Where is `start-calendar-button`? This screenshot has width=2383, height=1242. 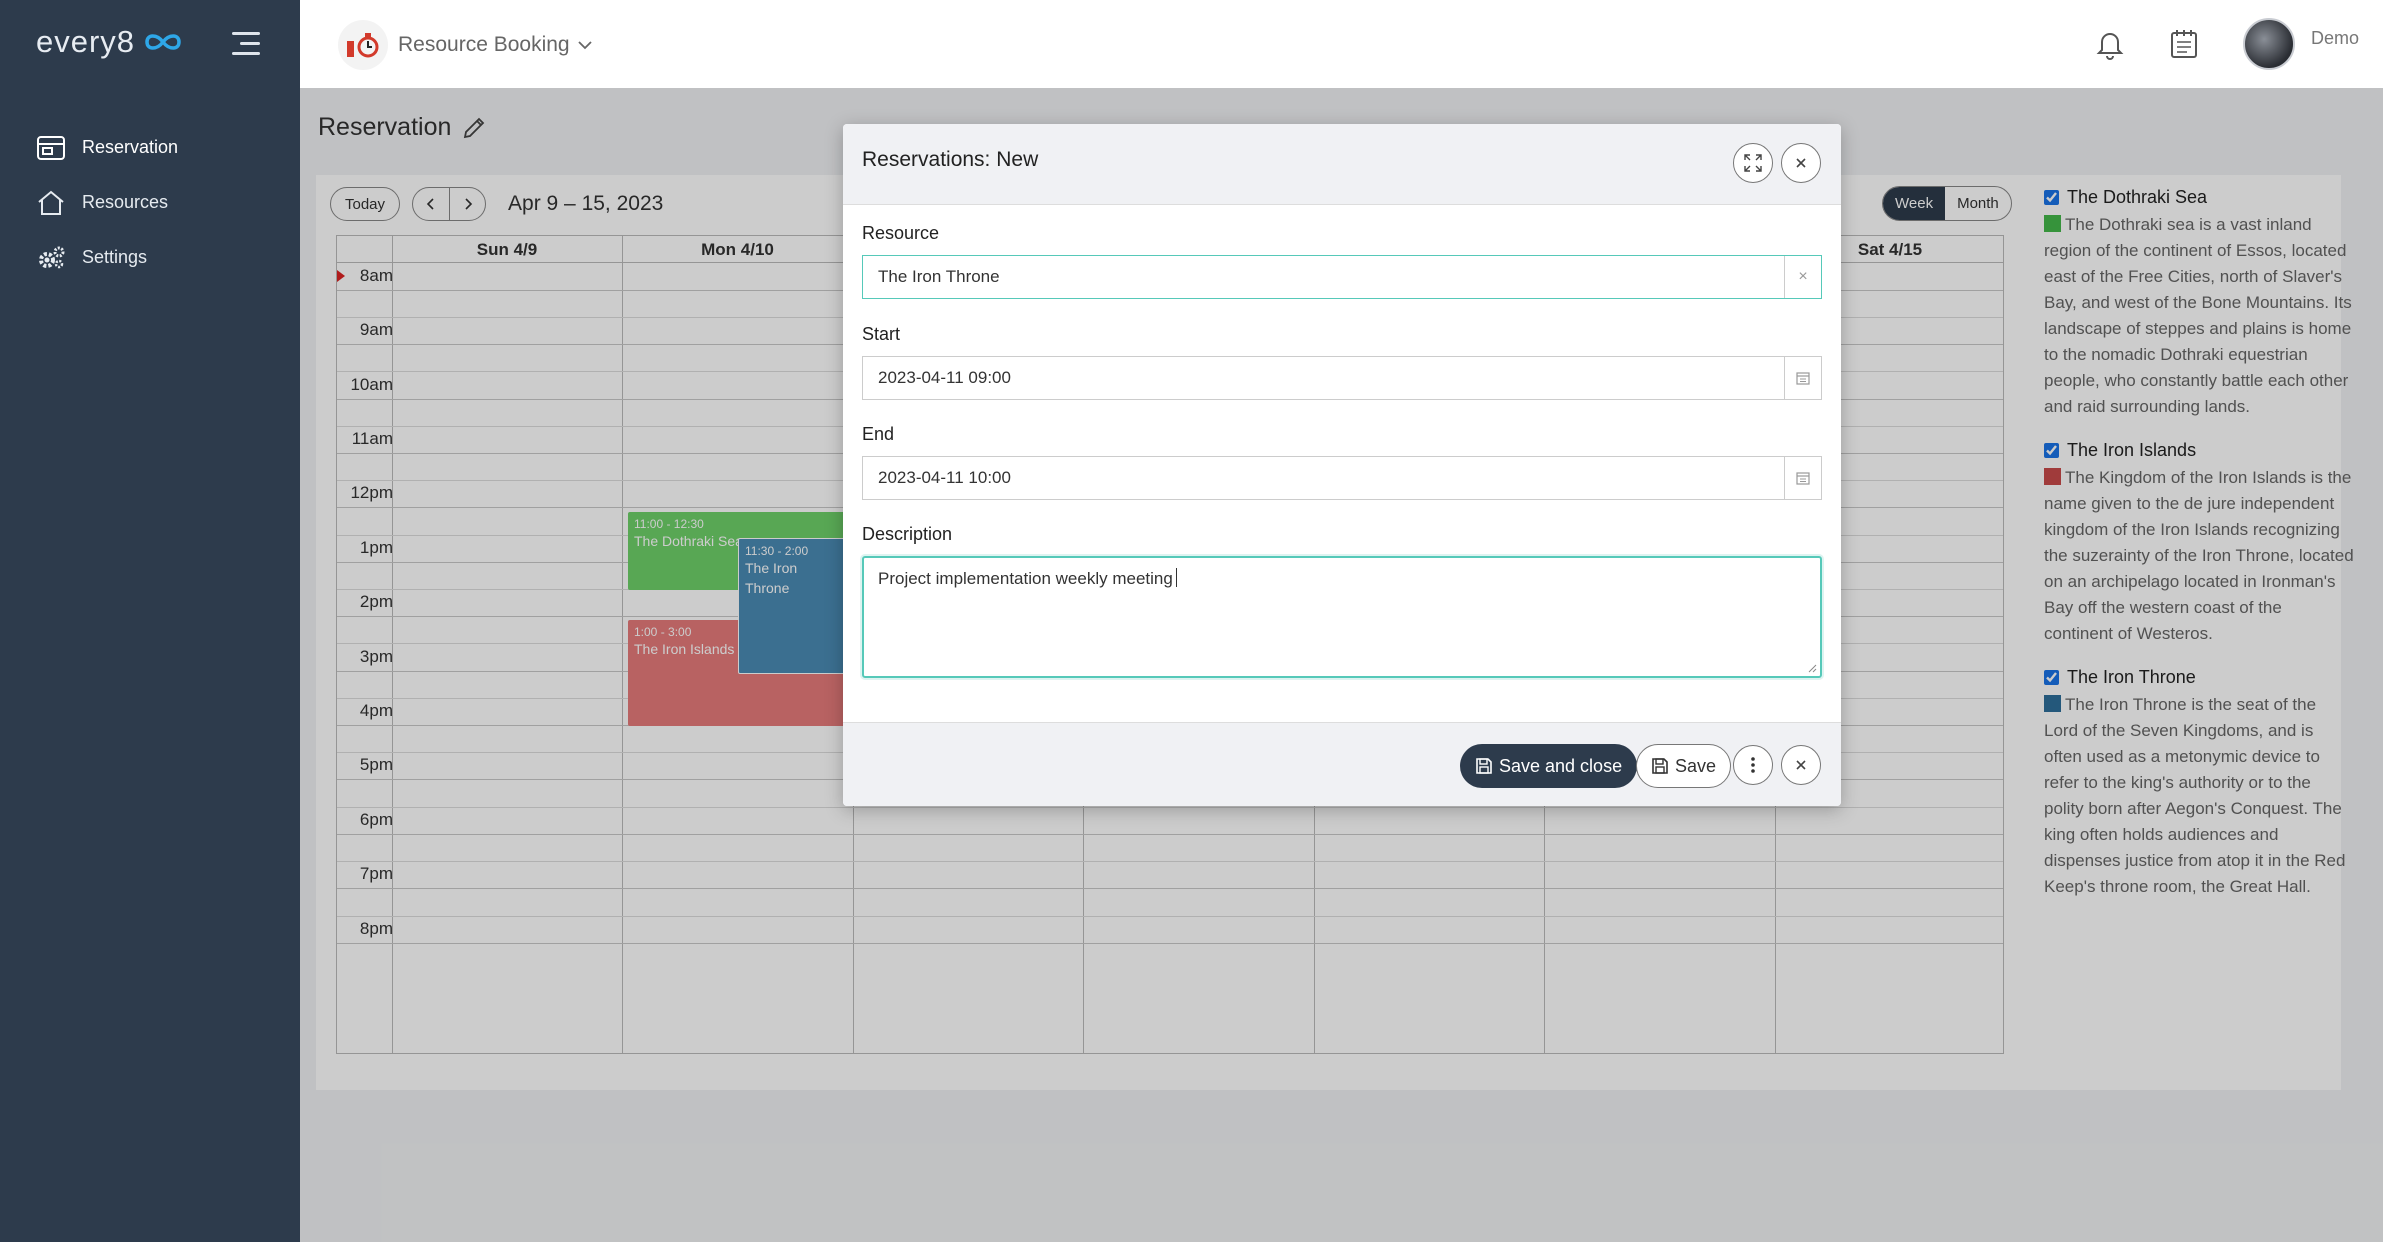 start-calendar-button is located at coordinates (1802, 378).